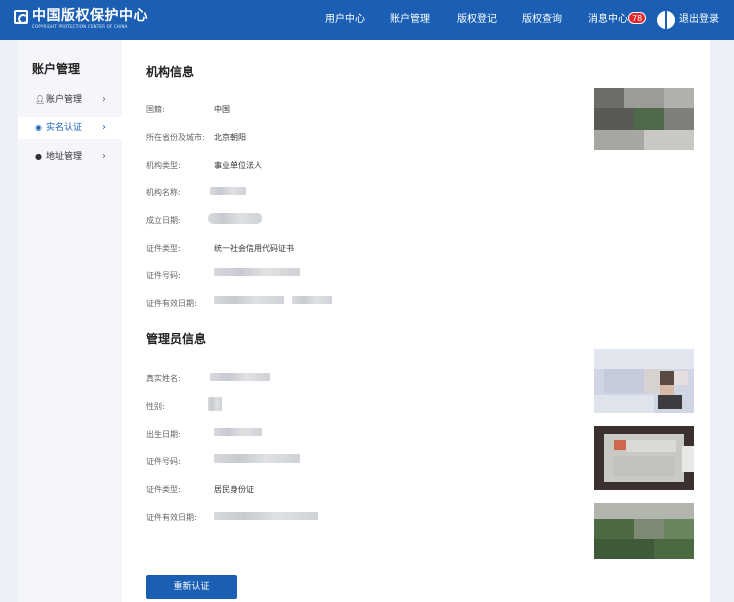 This screenshot has width=734, height=602. What do you see at coordinates (345, 20) in the screenshot?
I see `nav-user-center: 用户中心` at bounding box center [345, 20].